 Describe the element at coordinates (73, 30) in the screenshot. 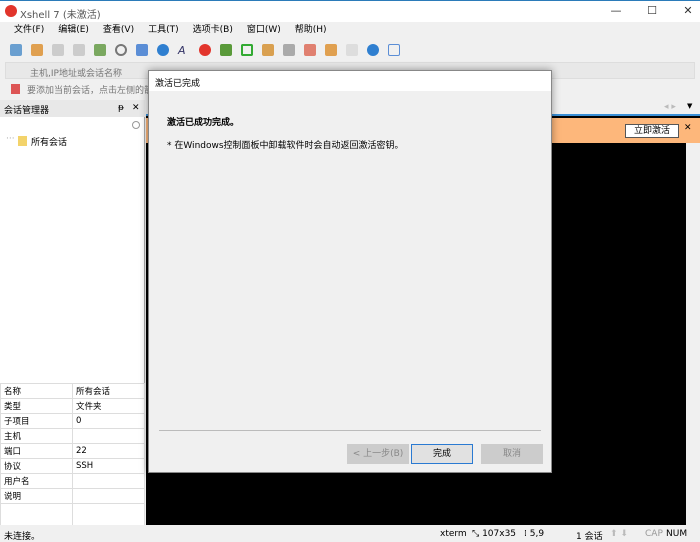

I see `menu-edit: 编辑(E)` at that location.